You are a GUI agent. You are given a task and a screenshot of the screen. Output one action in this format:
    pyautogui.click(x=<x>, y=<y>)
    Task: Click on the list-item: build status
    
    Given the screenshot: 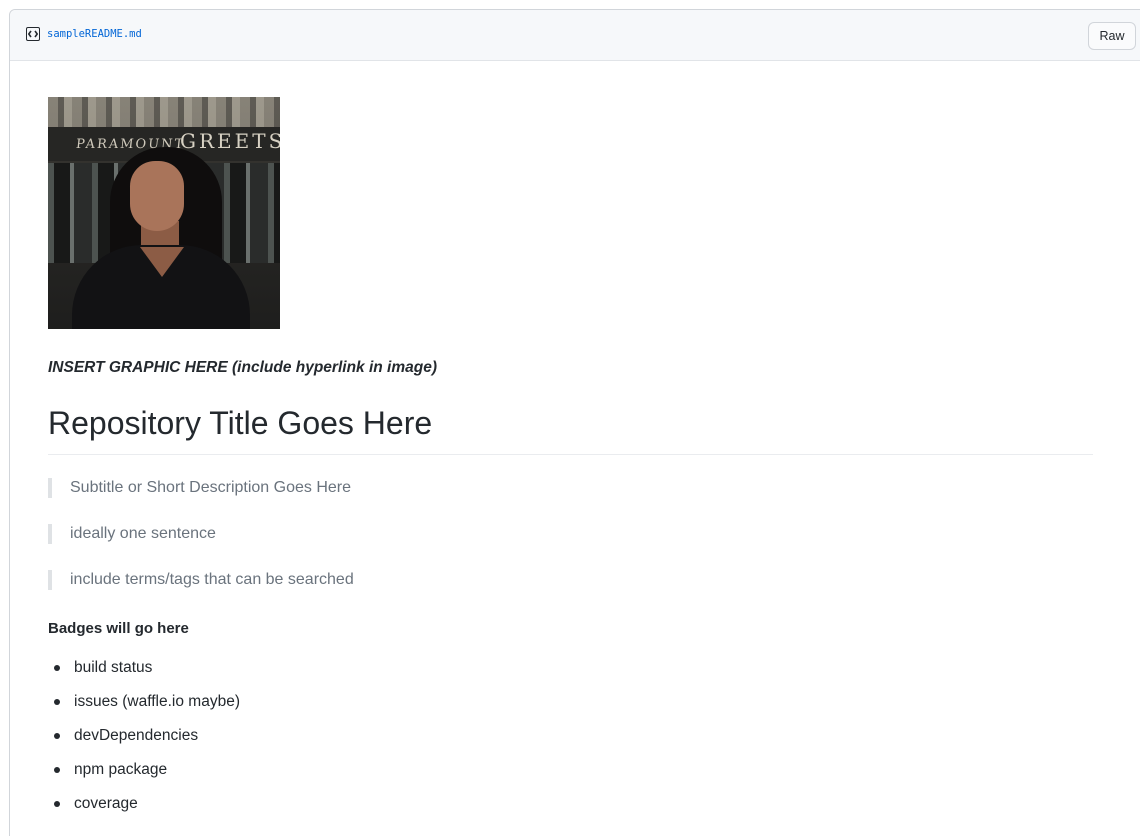 What is the action you would take?
    pyautogui.click(x=570, y=676)
    